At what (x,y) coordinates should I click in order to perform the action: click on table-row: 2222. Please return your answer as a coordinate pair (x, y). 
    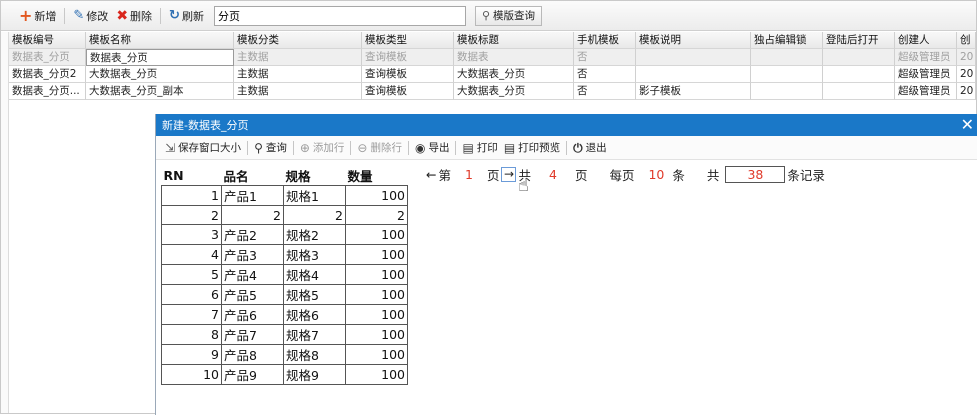
    Looking at the image, I should click on (284, 215).